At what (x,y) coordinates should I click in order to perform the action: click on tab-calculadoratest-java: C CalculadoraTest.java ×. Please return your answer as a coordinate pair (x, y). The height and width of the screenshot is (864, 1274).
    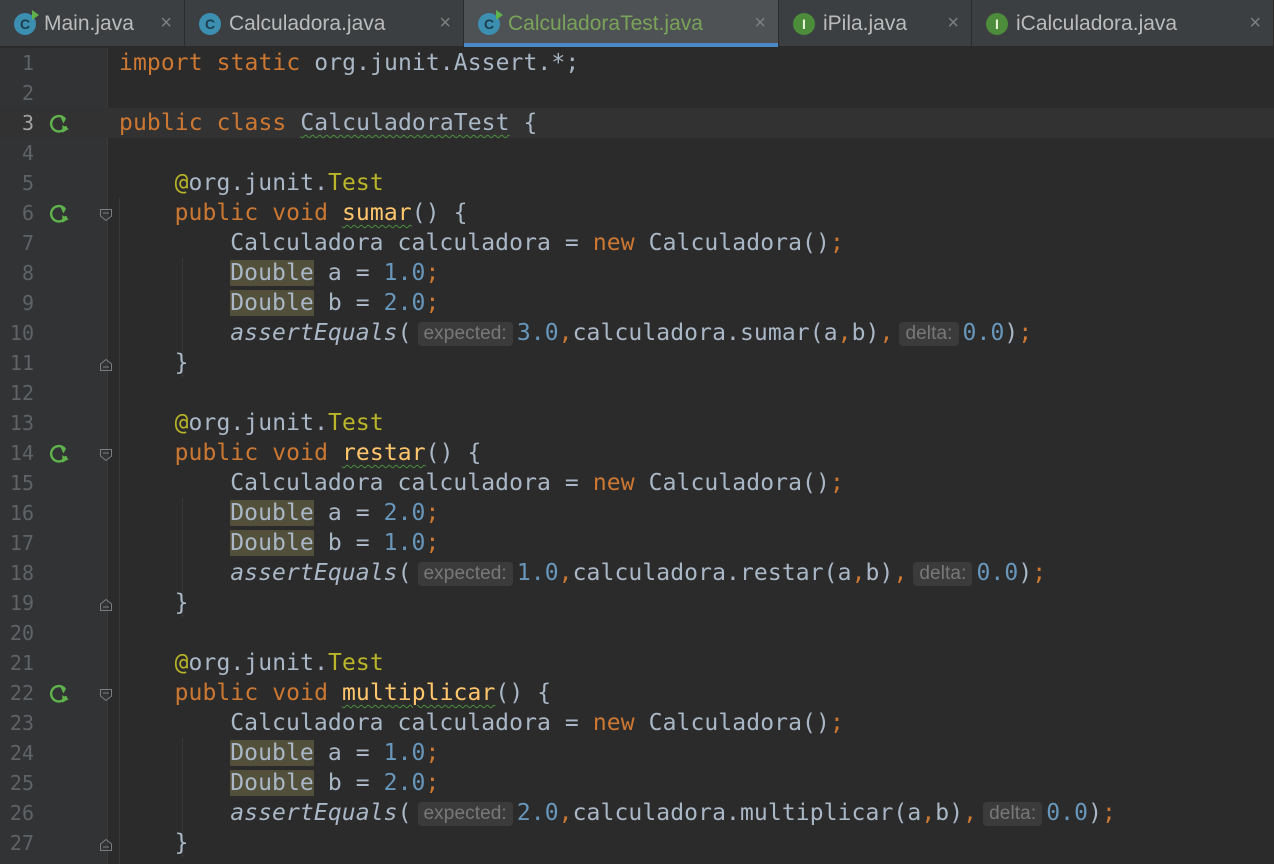
    Looking at the image, I should click on (621, 23).